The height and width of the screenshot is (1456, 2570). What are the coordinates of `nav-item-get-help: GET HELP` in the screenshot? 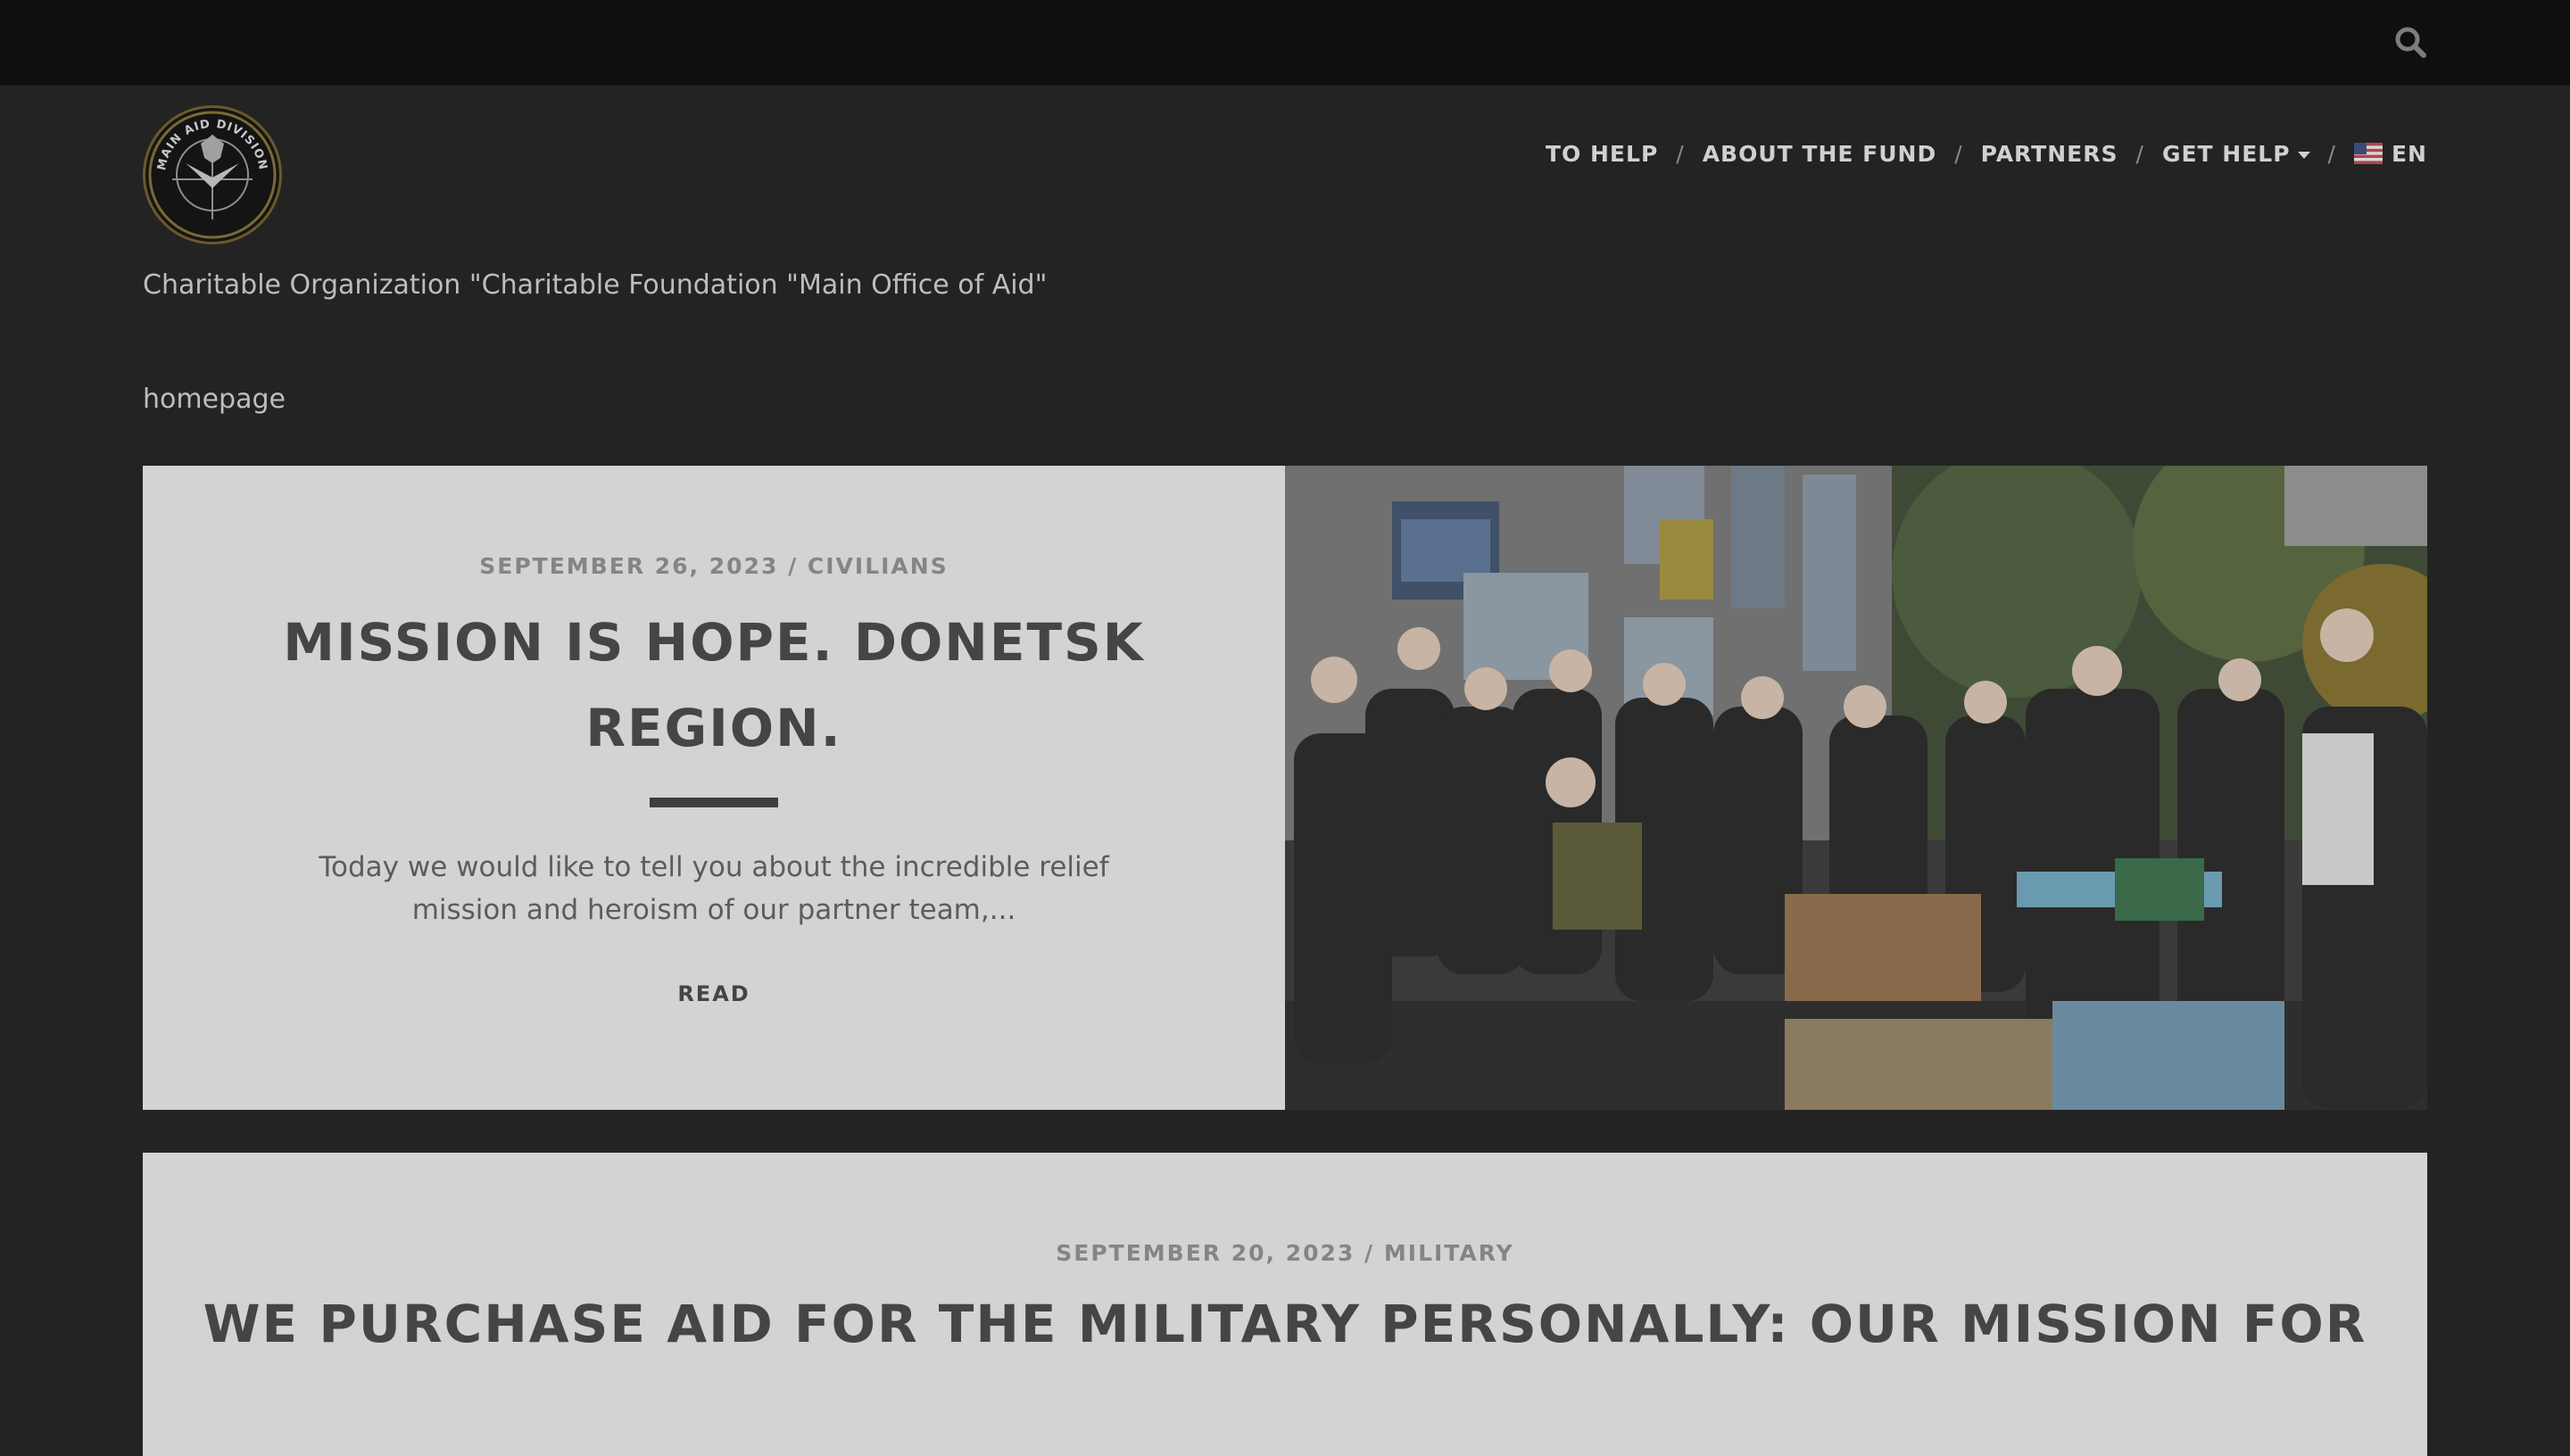 It's located at (2236, 154).